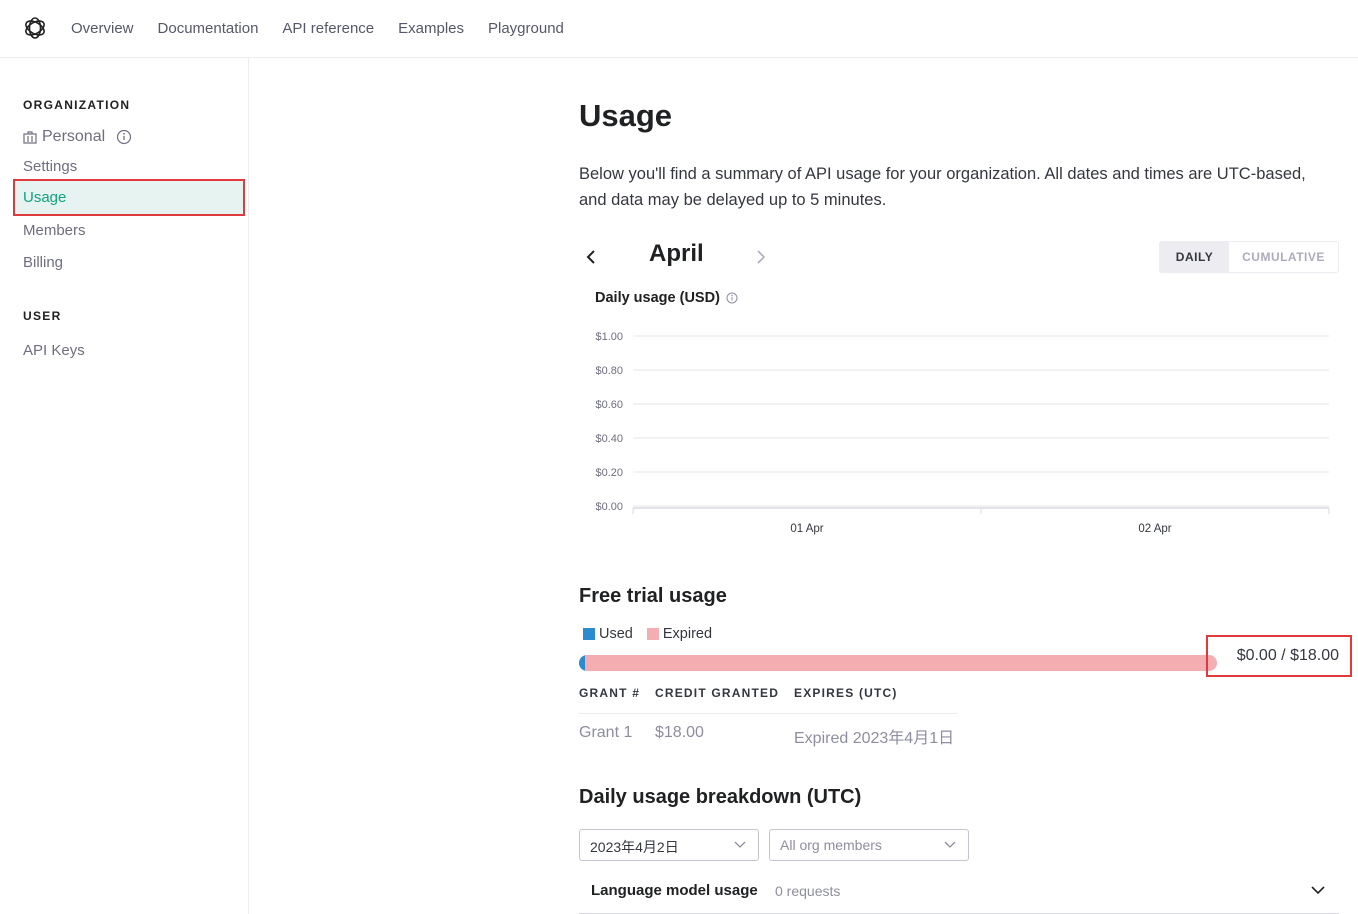 This screenshot has width=1358, height=914. Describe the element at coordinates (1154, 529) in the screenshot. I see `x-tick-label: 02 Apr` at that location.